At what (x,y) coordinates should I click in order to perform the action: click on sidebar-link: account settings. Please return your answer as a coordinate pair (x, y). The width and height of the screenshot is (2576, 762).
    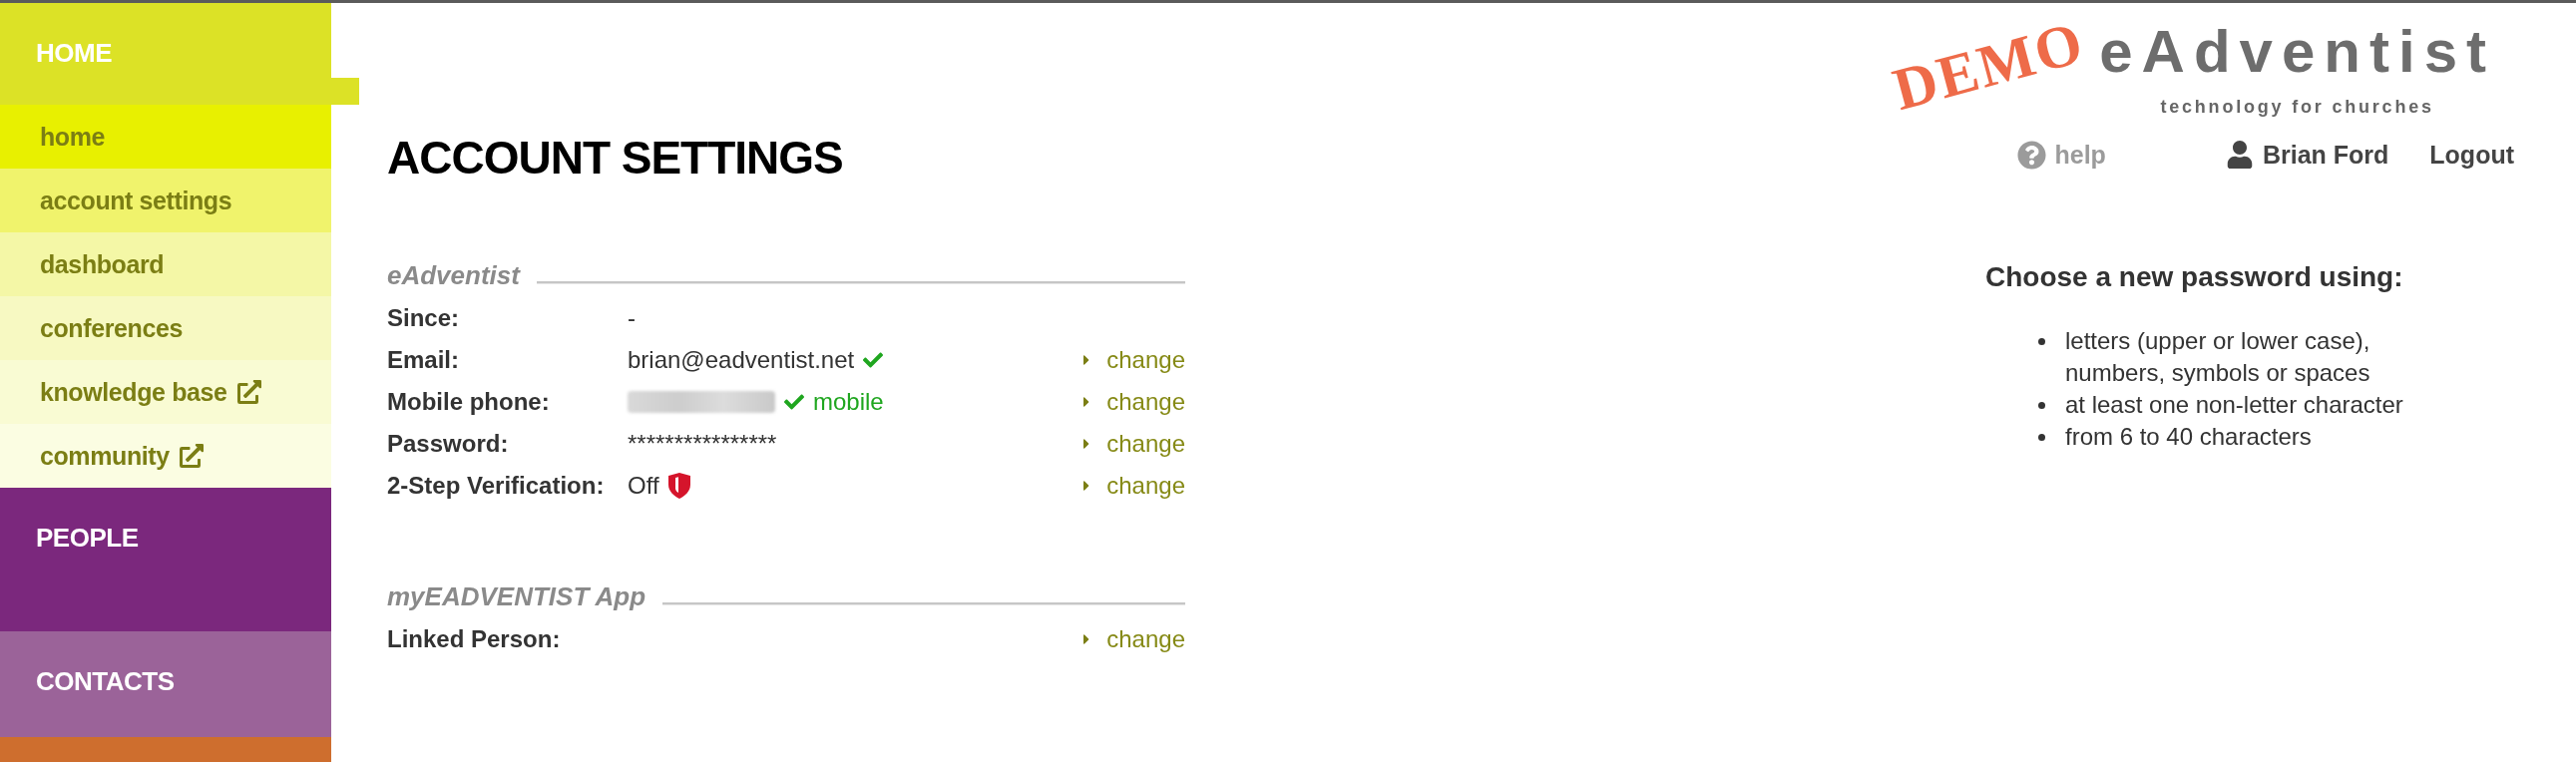
    Looking at the image, I should click on (165, 201).